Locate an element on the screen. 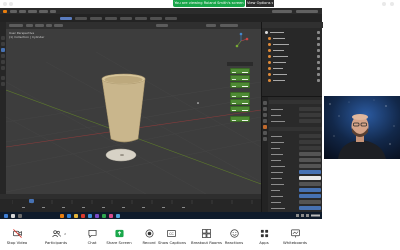 Image resolution: width=400 pixels, height=250 pixels. scene-selector is located at coordinates (282, 11).